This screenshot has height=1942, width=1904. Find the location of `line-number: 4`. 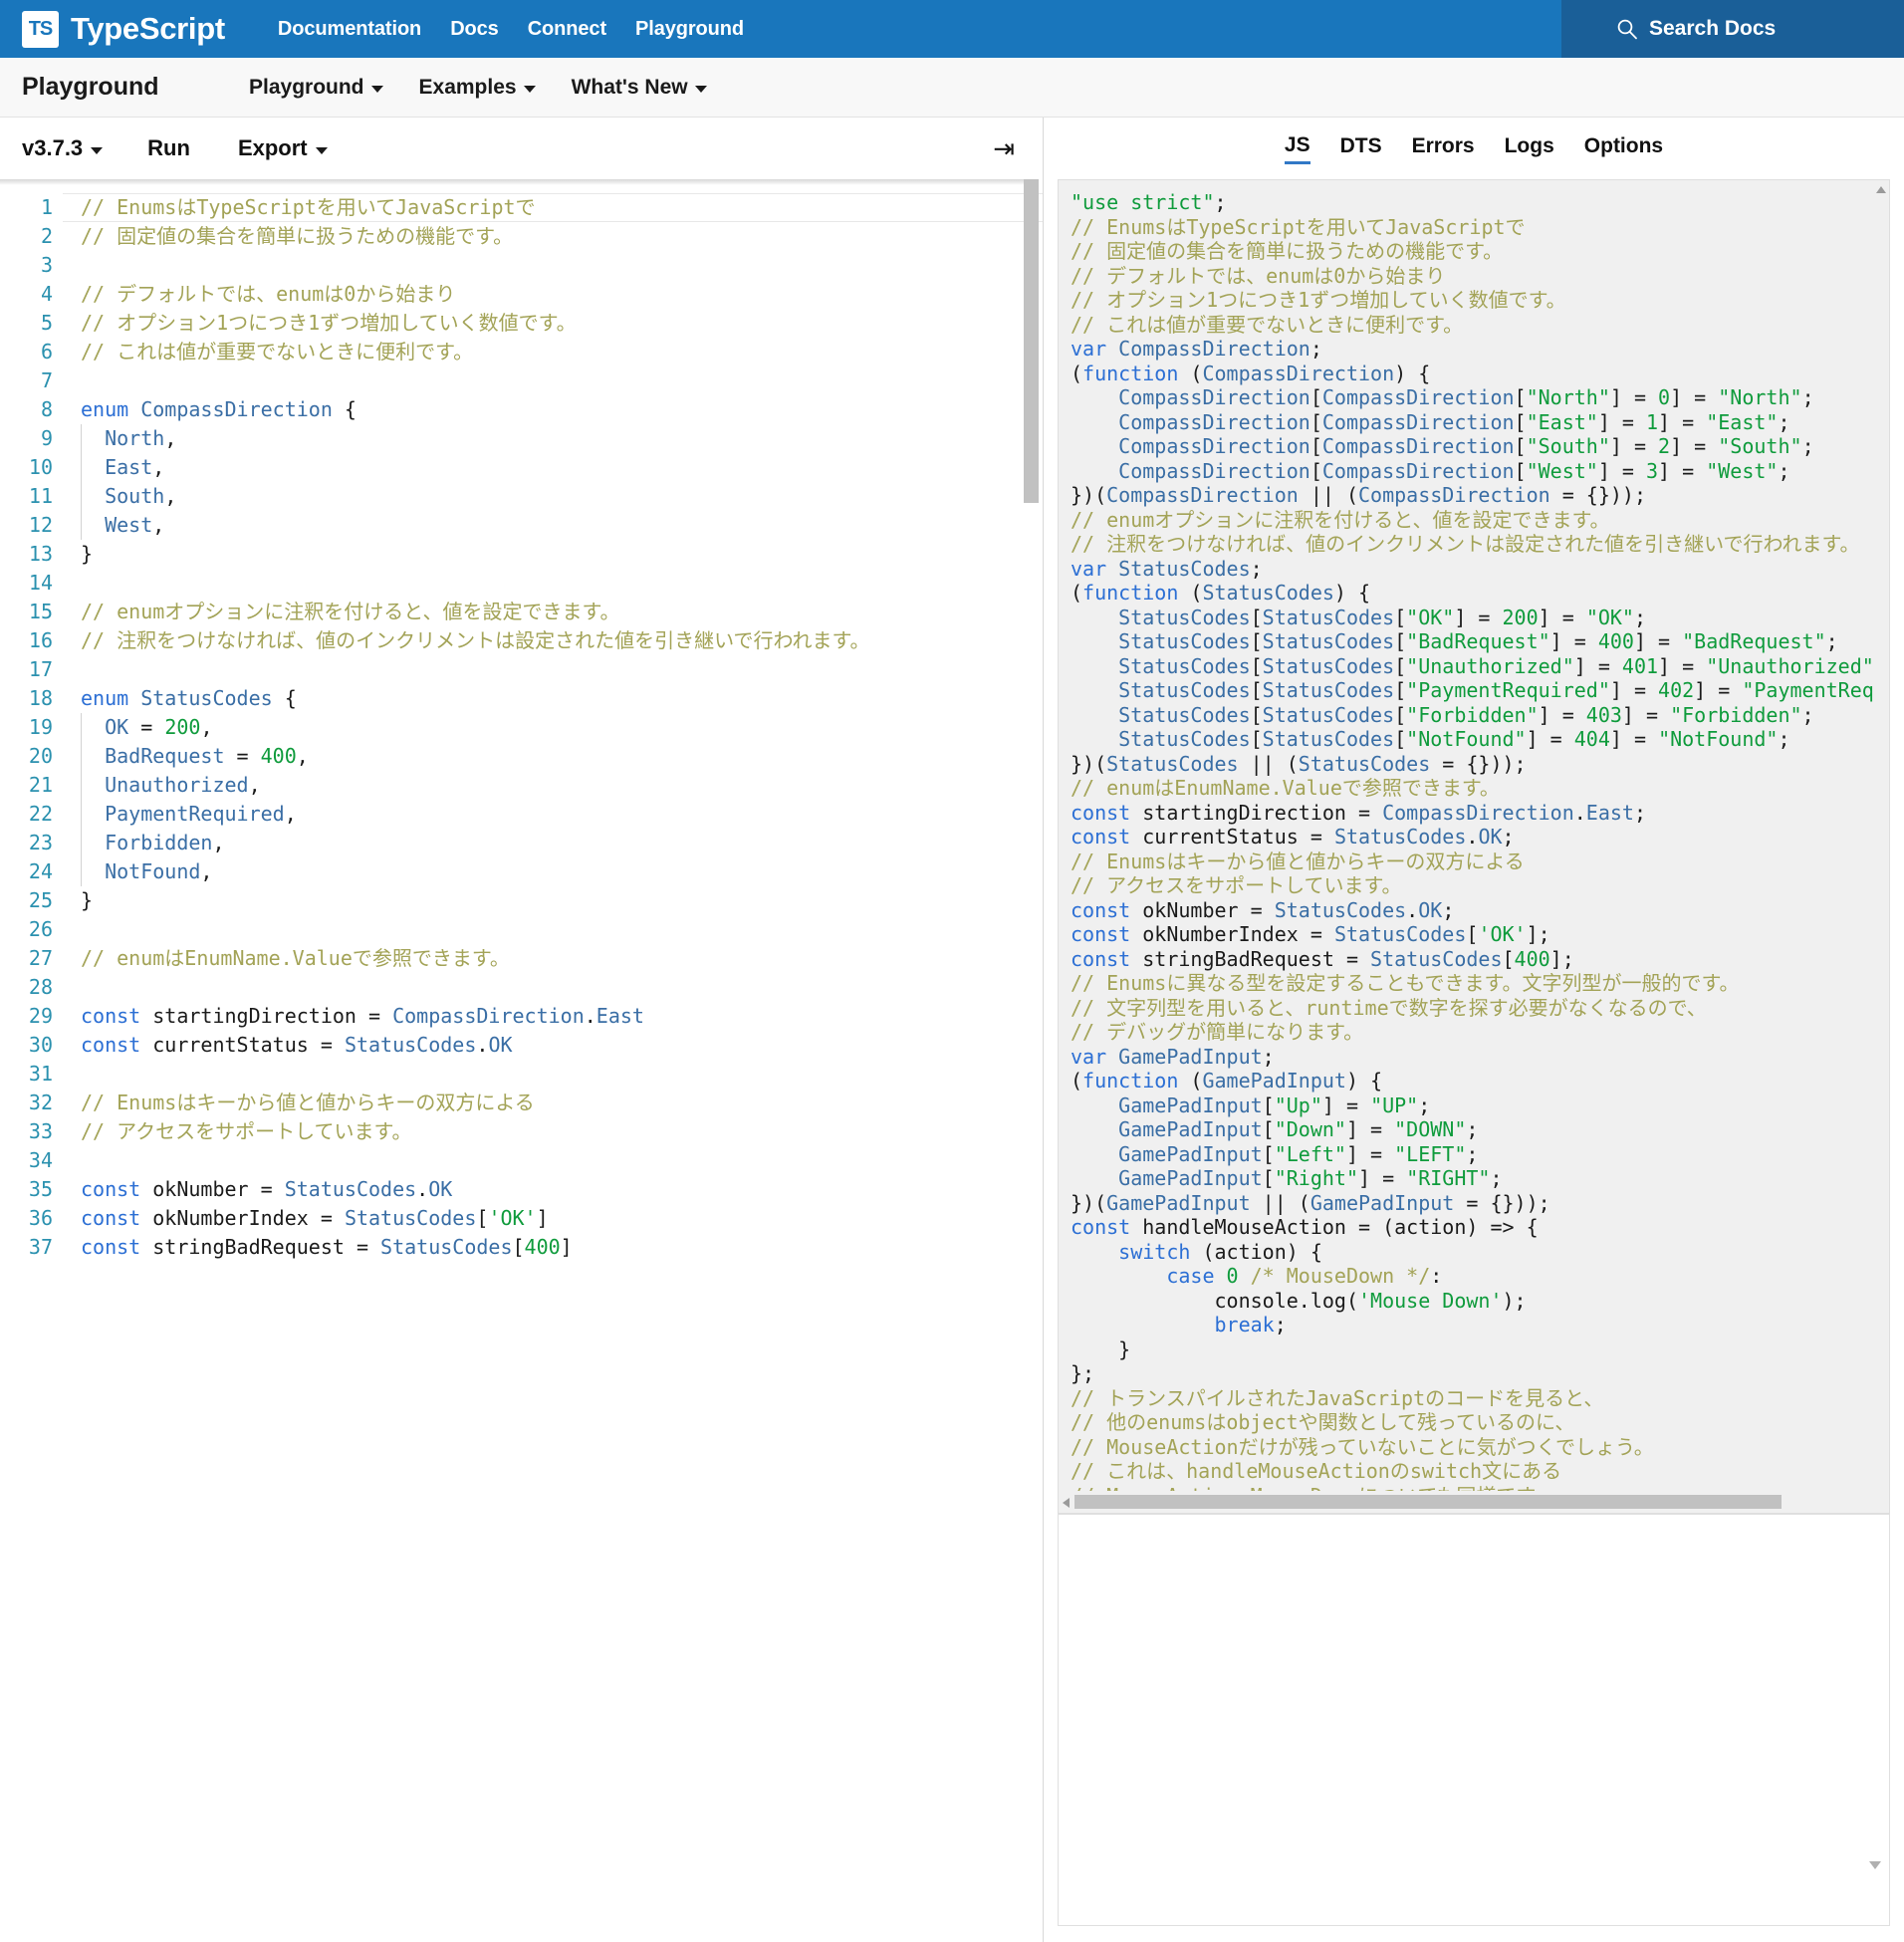

line-number: 4 is located at coordinates (47, 294).